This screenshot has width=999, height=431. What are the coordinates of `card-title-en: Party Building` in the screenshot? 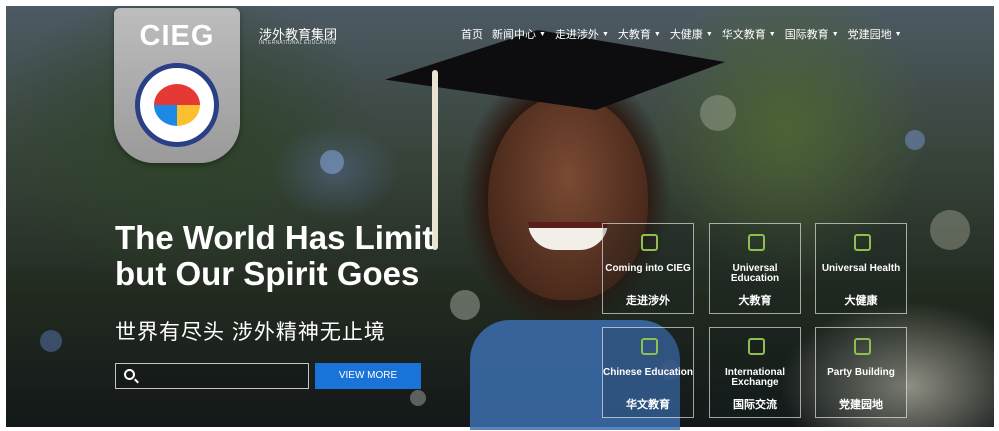 It's located at (861, 372).